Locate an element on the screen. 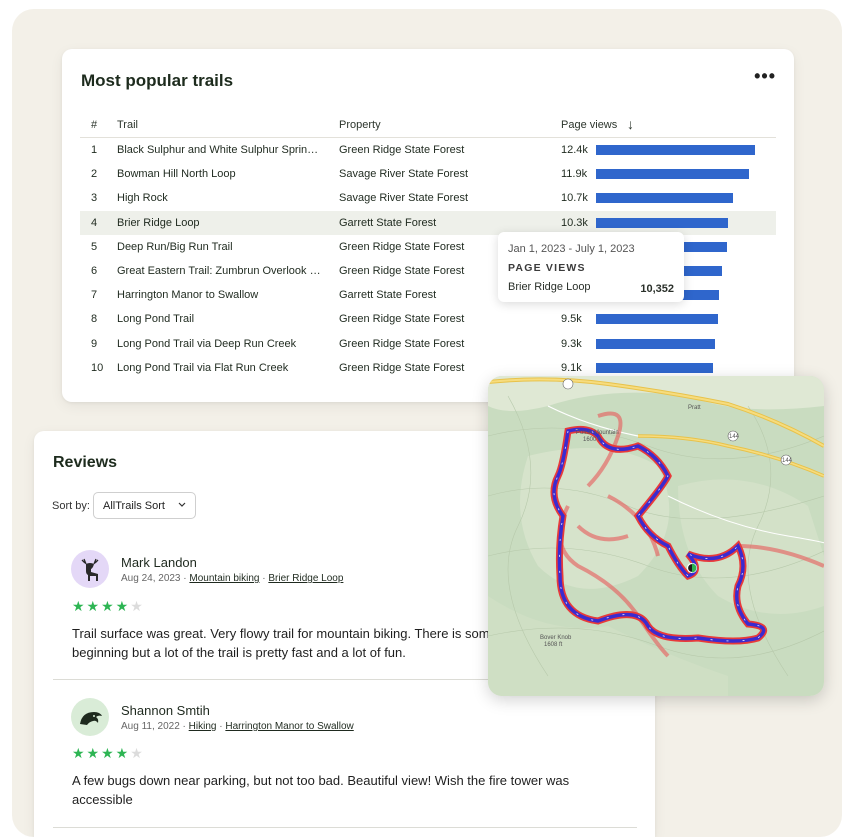 The width and height of the screenshot is (842, 837). row-rank: 6 is located at coordinates (94, 270).